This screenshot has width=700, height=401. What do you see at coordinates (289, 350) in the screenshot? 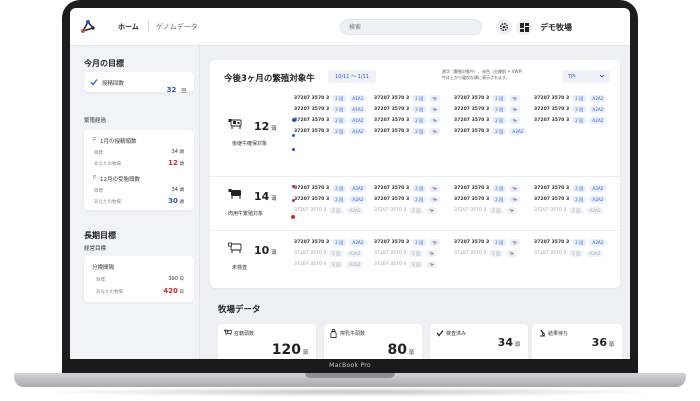
I see `stat-value: 120 頭` at bounding box center [289, 350].